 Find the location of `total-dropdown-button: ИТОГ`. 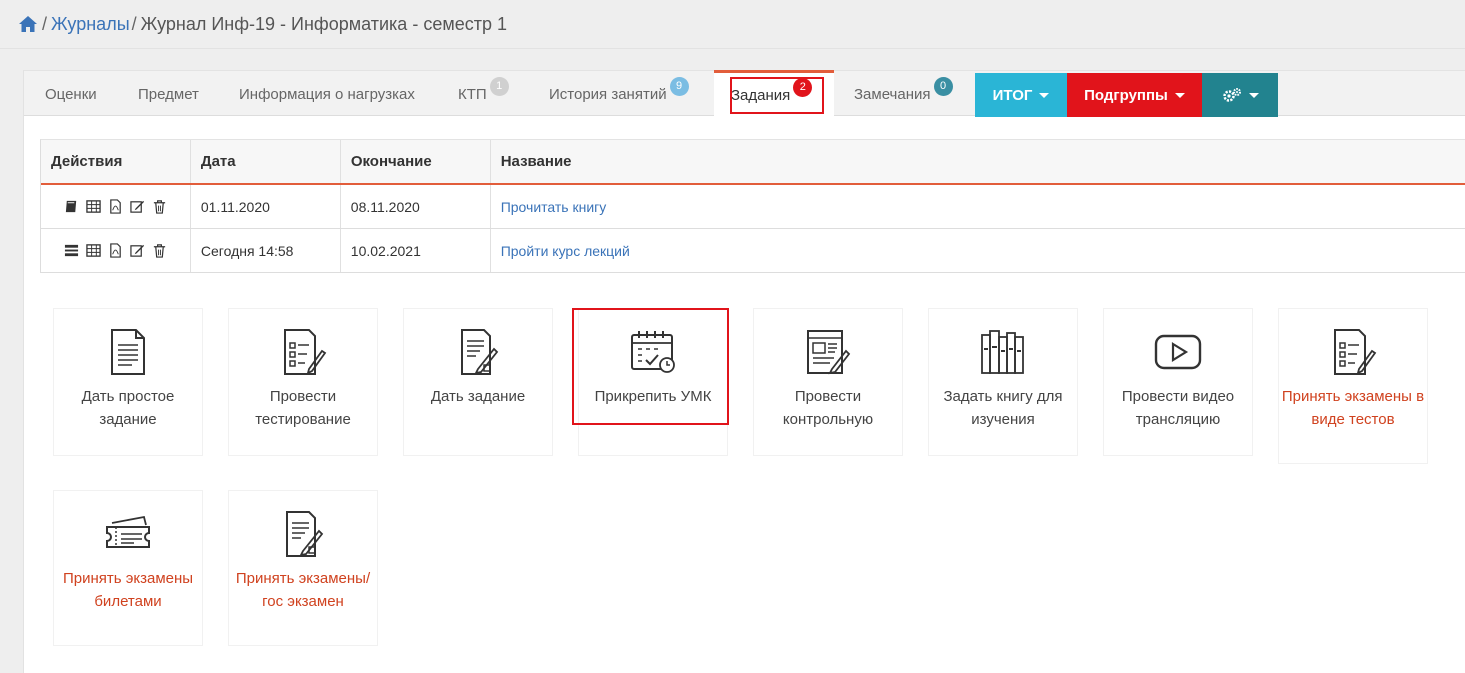

total-dropdown-button: ИТОГ is located at coordinates (1021, 95).